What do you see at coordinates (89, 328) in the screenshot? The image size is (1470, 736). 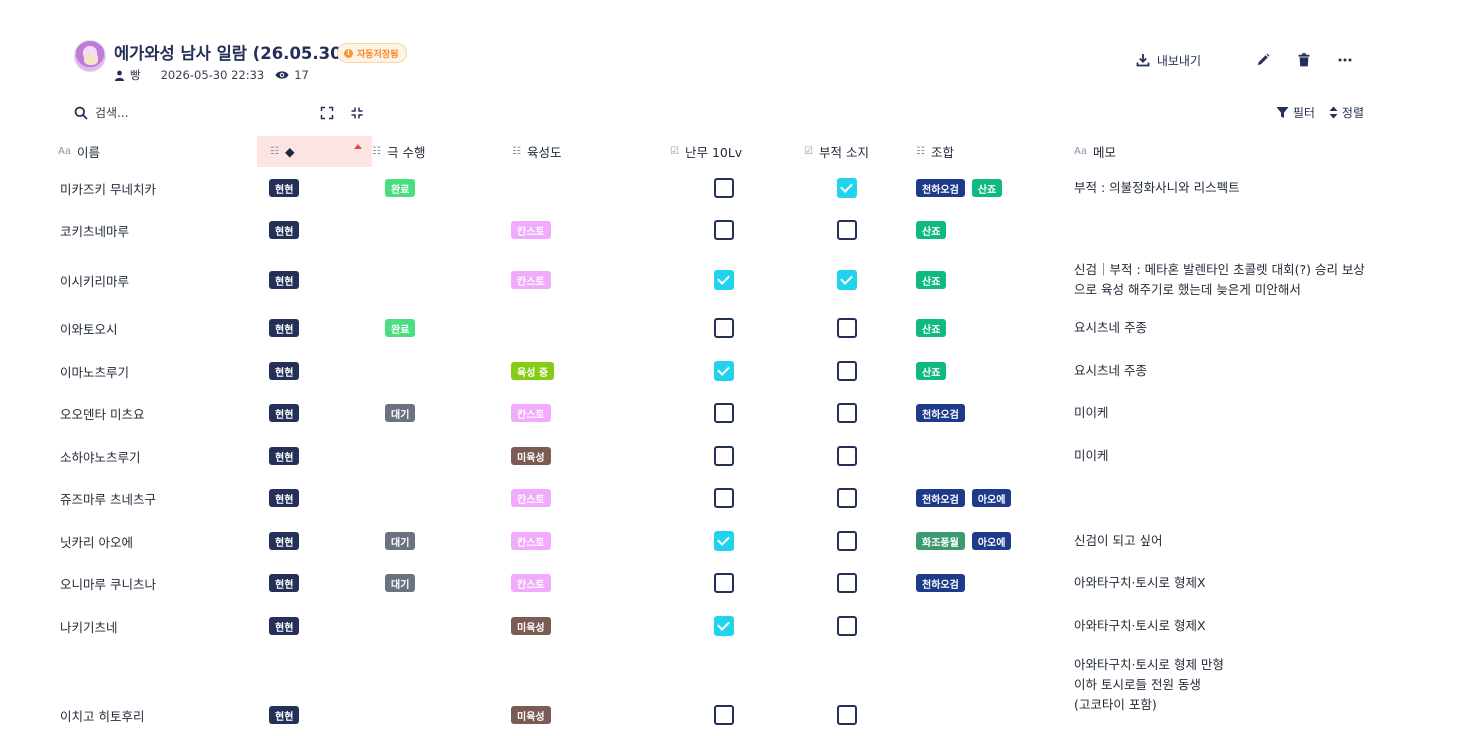 I see `name-cell: 이와토오시` at bounding box center [89, 328].